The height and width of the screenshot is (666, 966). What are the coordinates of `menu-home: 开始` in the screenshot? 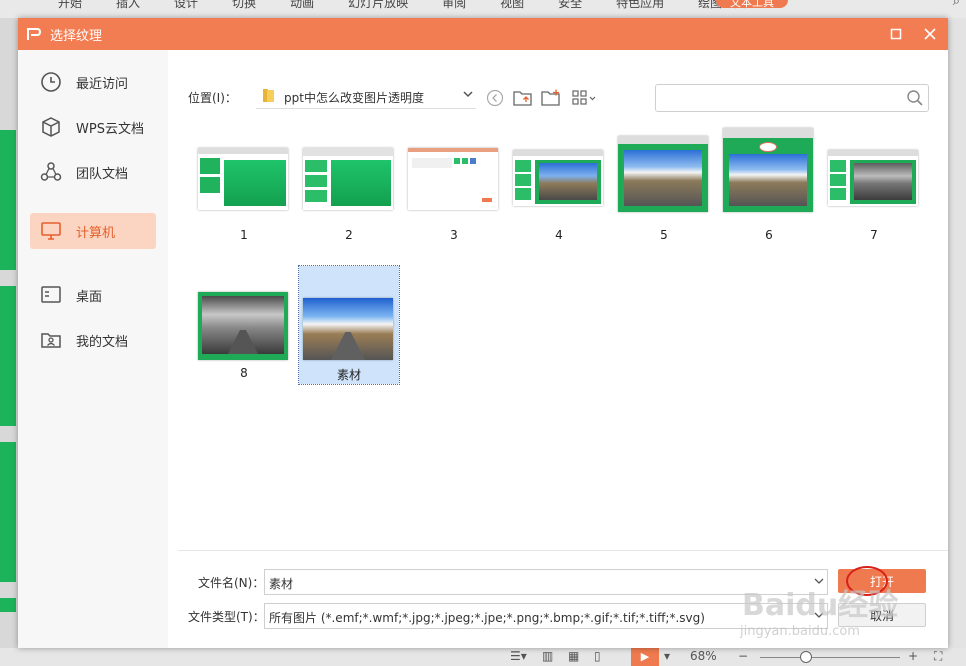 It's located at (70, 5).